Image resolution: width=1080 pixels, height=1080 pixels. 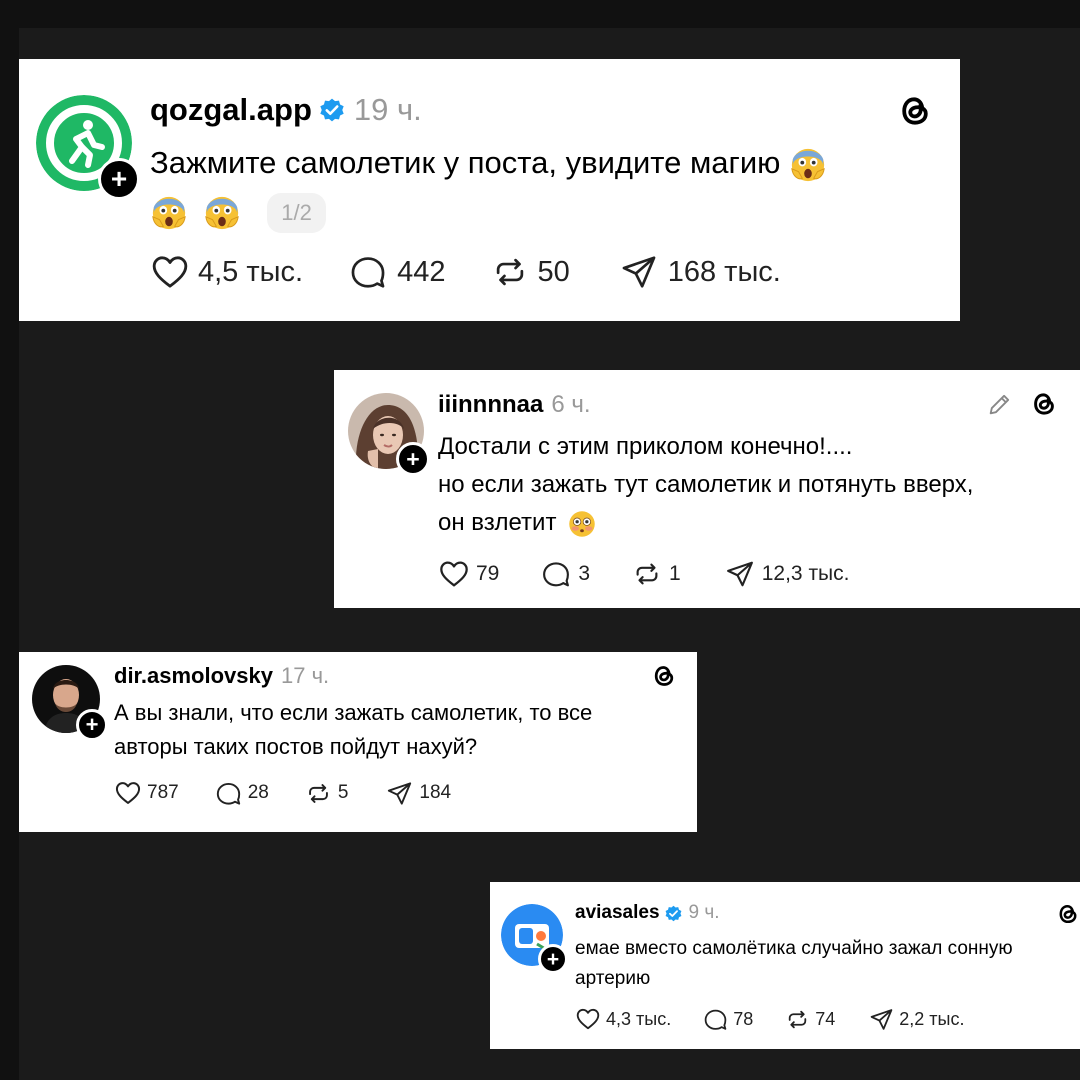 I want to click on share-button: 12,3 тыс., so click(x=787, y=574).